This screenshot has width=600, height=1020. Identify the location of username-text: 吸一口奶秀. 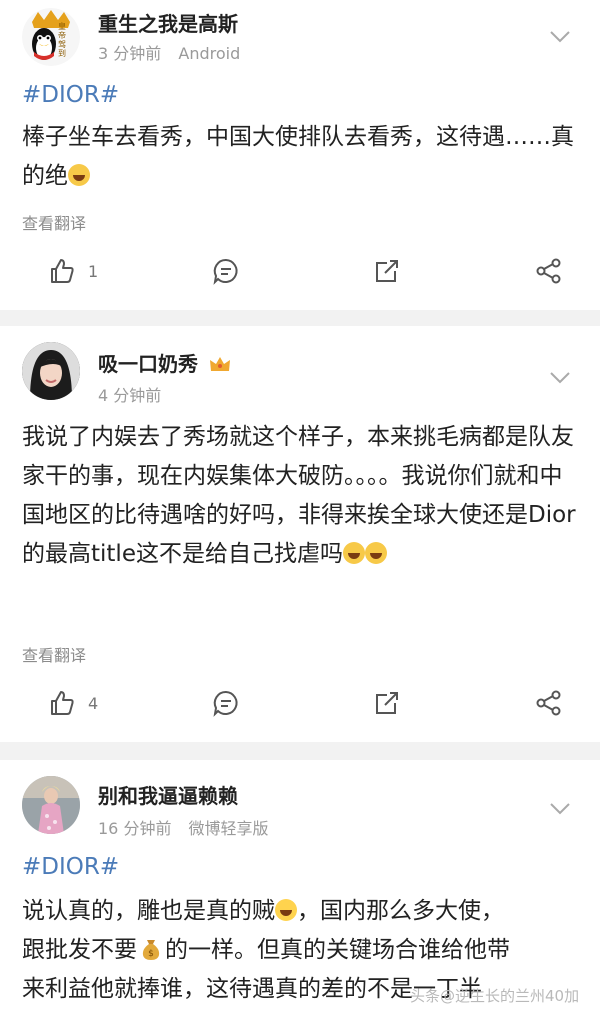
(148, 364).